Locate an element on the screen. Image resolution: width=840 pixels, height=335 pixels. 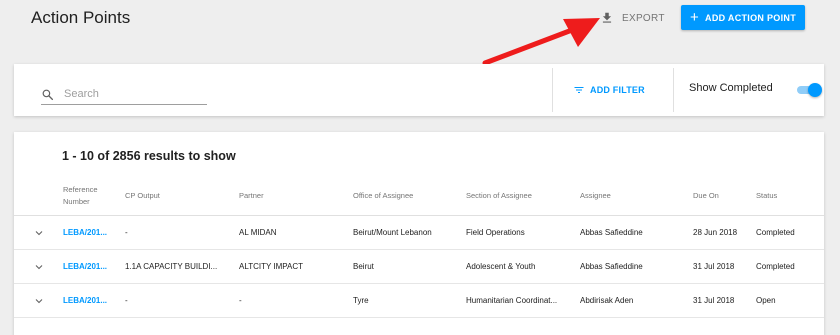
search-input is located at coordinates (129, 94).